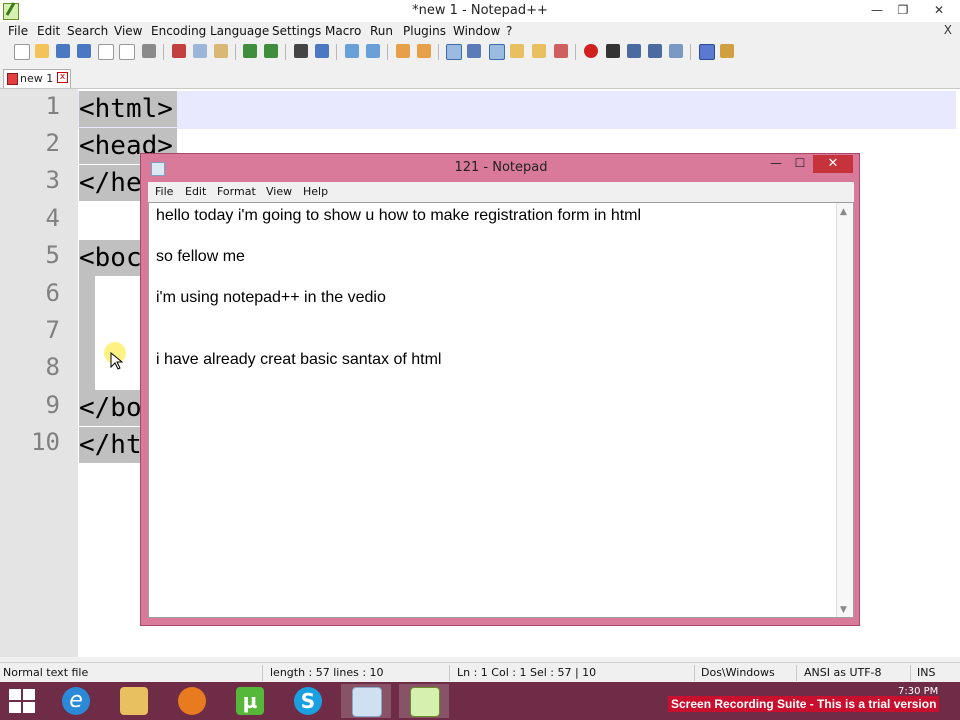 The width and height of the screenshot is (960, 720). What do you see at coordinates (634, 51) in the screenshot?
I see `playback-icon` at bounding box center [634, 51].